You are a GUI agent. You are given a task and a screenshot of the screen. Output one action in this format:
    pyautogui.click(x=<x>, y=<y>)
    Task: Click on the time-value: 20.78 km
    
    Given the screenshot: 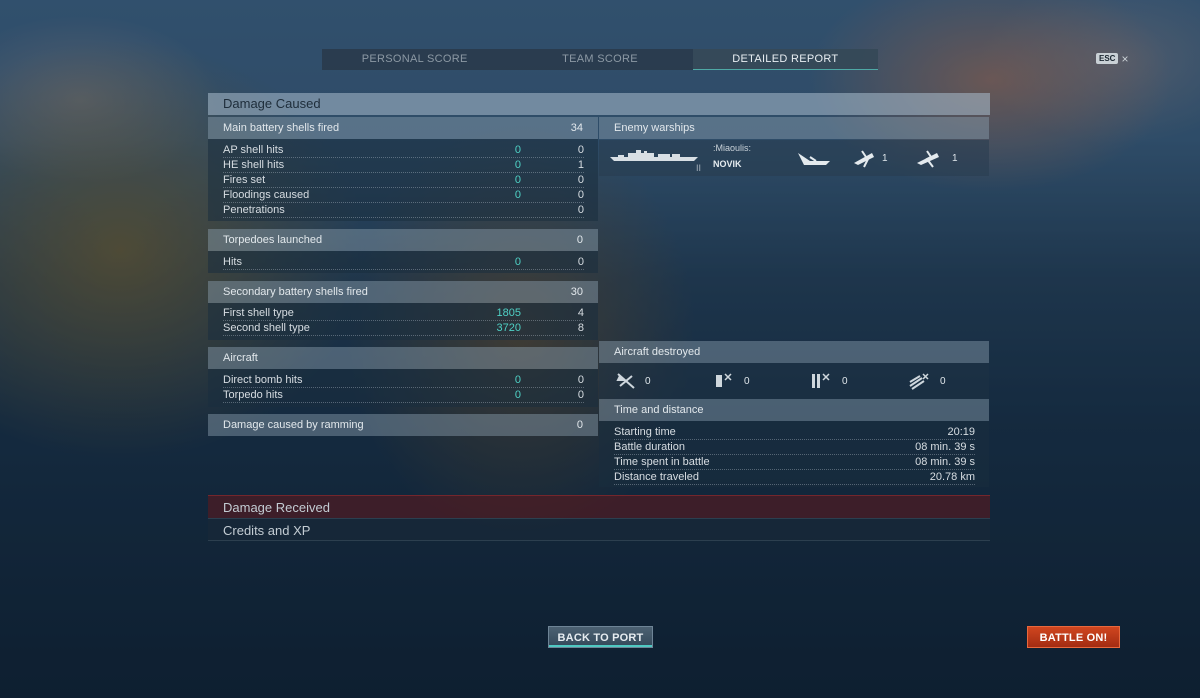 What is the action you would take?
    pyautogui.click(x=952, y=477)
    